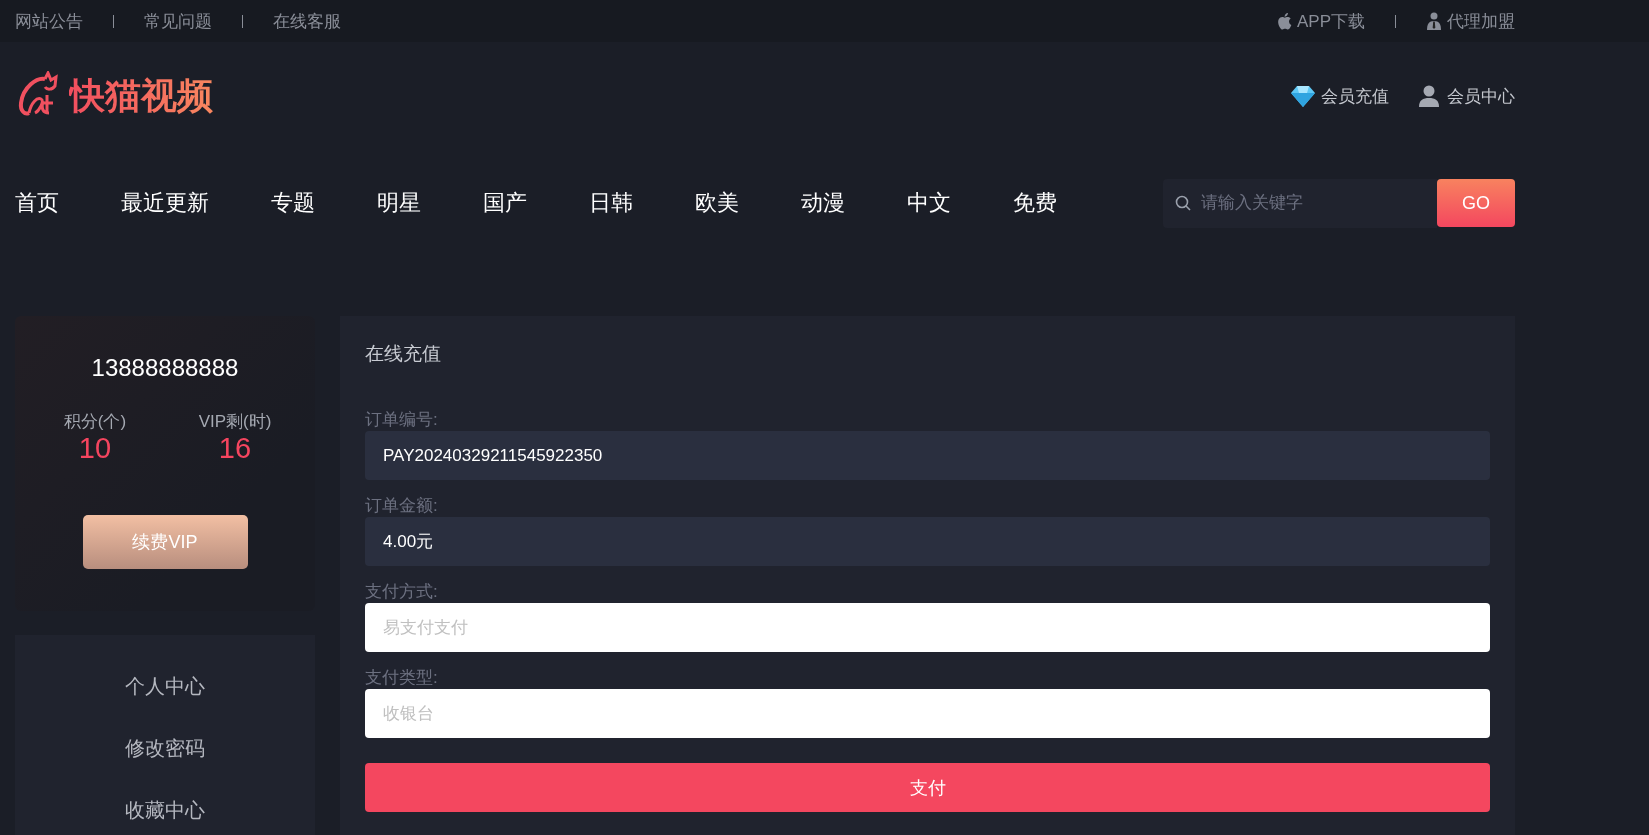 This screenshot has height=835, width=1649. I want to click on select-field: 易支付支付, so click(927, 627).